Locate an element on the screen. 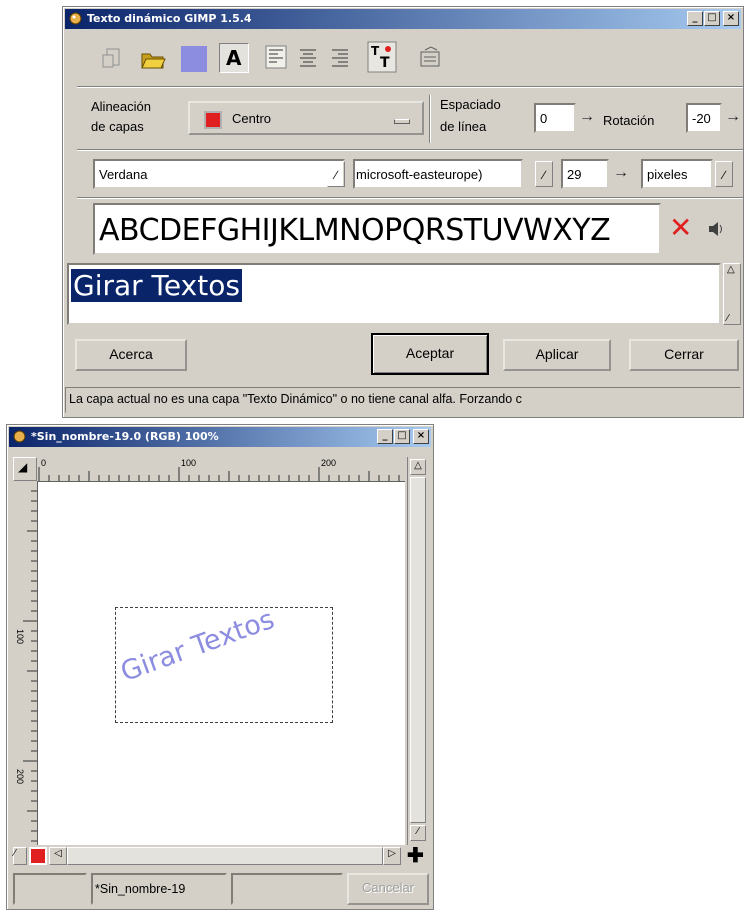  about-button: Acerca is located at coordinates (131, 355).